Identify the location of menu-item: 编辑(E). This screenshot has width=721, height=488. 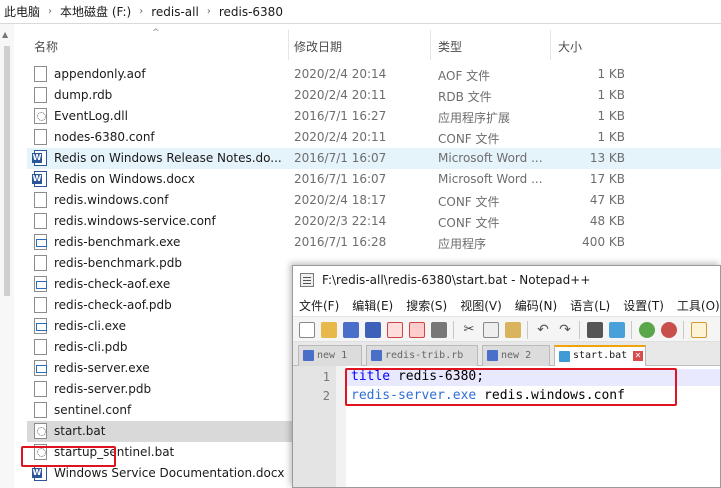
(372, 305).